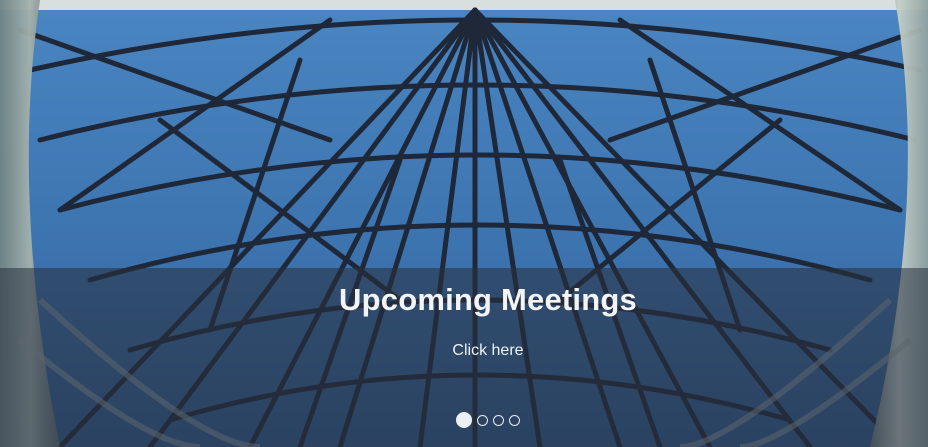 The width and height of the screenshot is (928, 447). Describe the element at coordinates (488, 299) in the screenshot. I see `slide-title: Upcoming Meetings` at that location.